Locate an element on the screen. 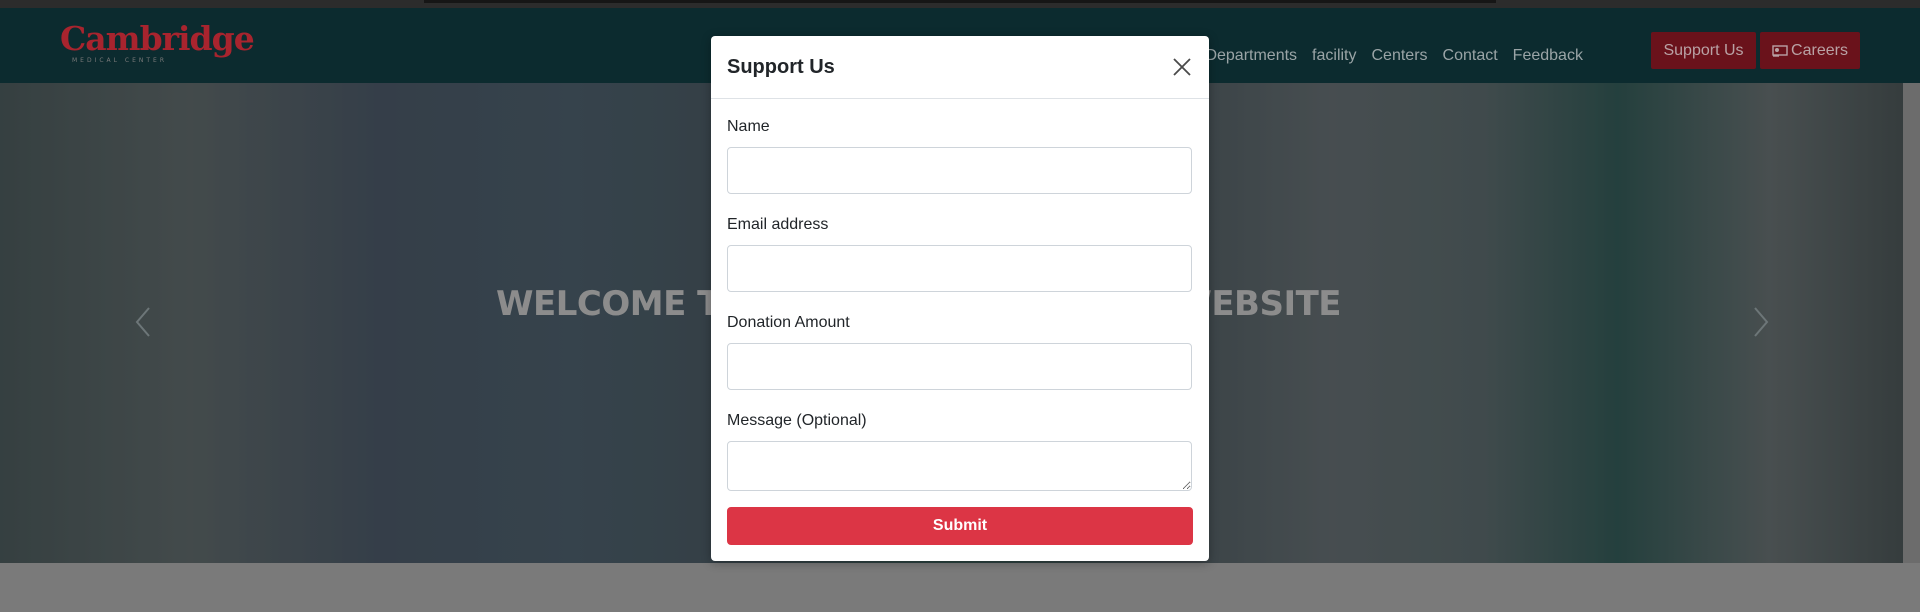 The width and height of the screenshot is (1920, 612). careers-label: Careers is located at coordinates (1819, 50).